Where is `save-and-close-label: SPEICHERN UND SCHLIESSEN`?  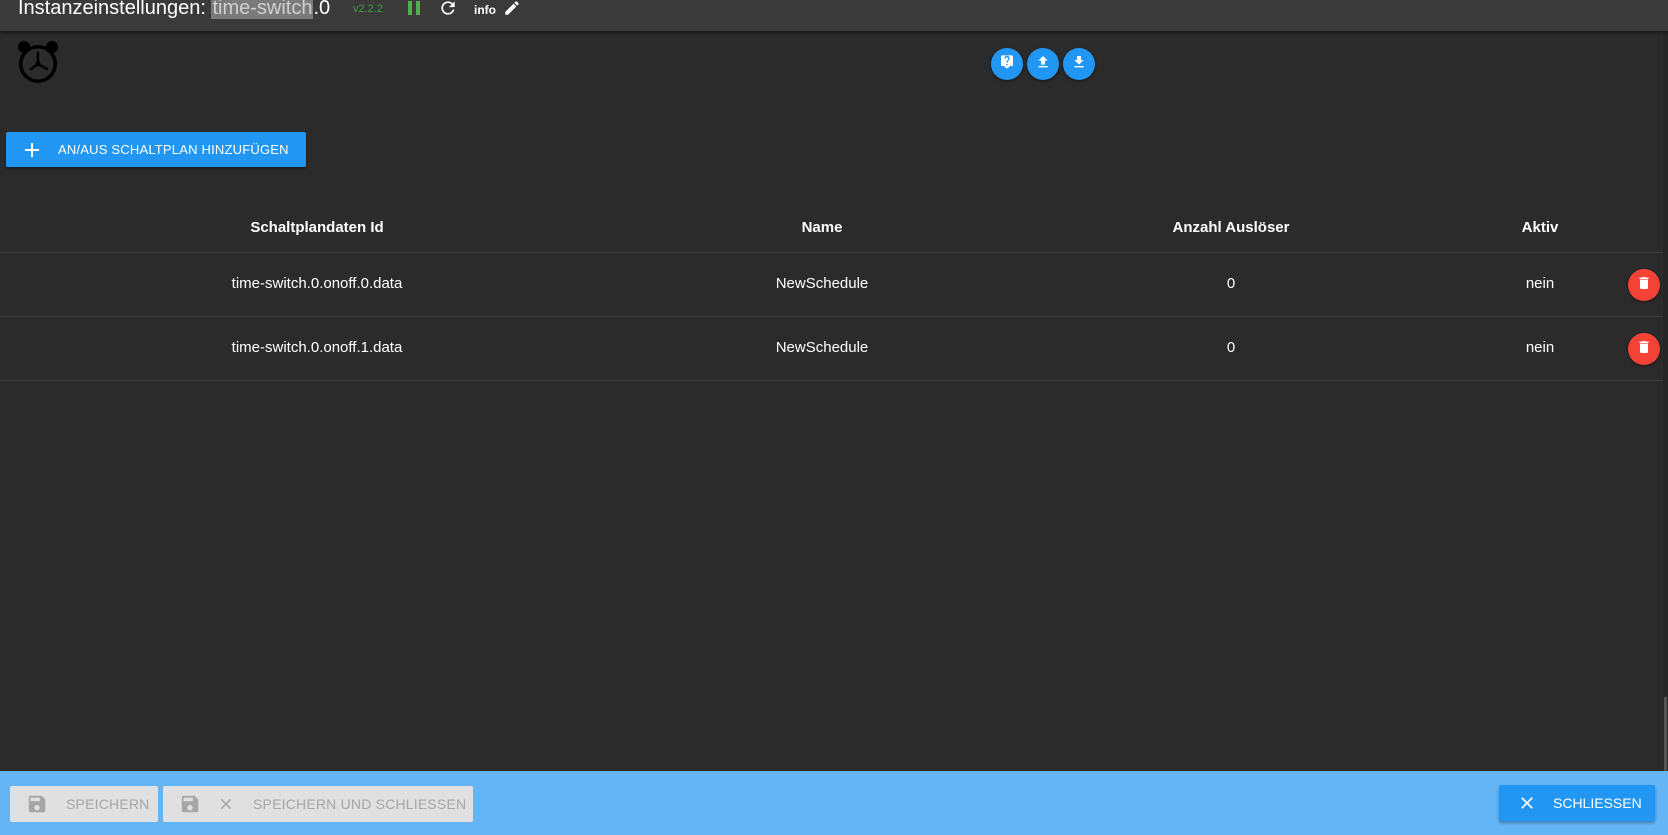
save-and-close-label: SPEICHERN UND SCHLIESSEN is located at coordinates (360, 804).